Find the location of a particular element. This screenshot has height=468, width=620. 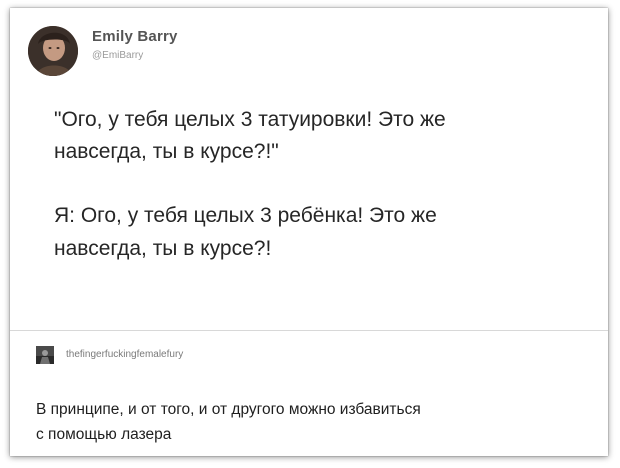

tweet-text-line: "Ого, у тебя целых 3 татуировки! Это же is located at coordinates (250, 119).